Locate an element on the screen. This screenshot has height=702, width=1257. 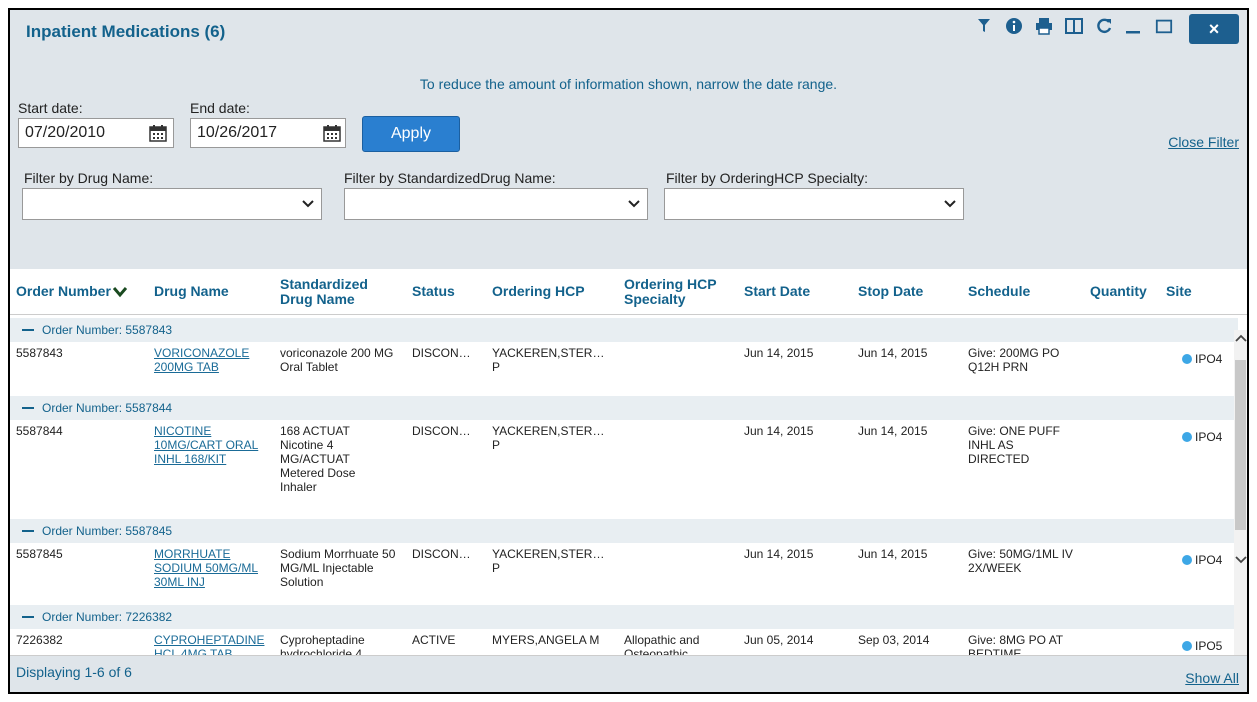
info-icon is located at coordinates (1014, 26).